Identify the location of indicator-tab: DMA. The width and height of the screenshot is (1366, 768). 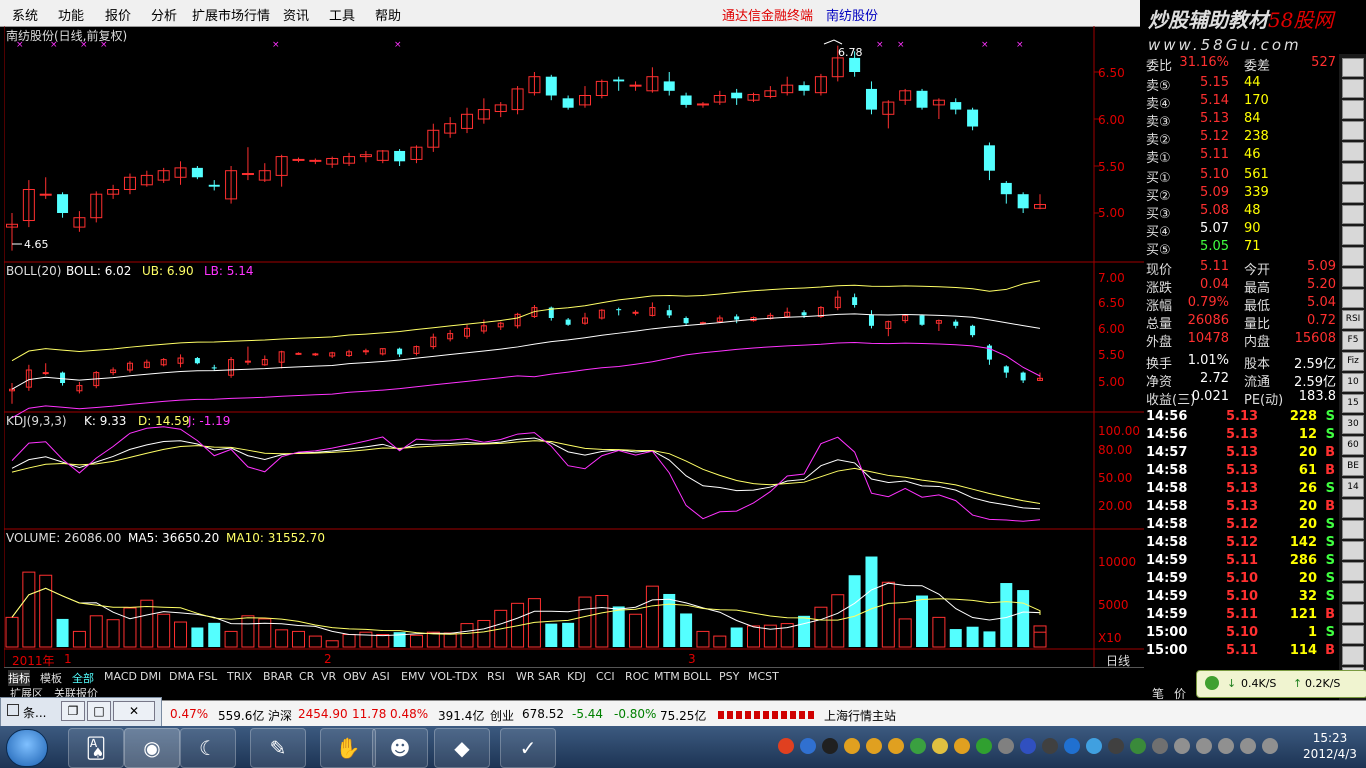
(182, 676).